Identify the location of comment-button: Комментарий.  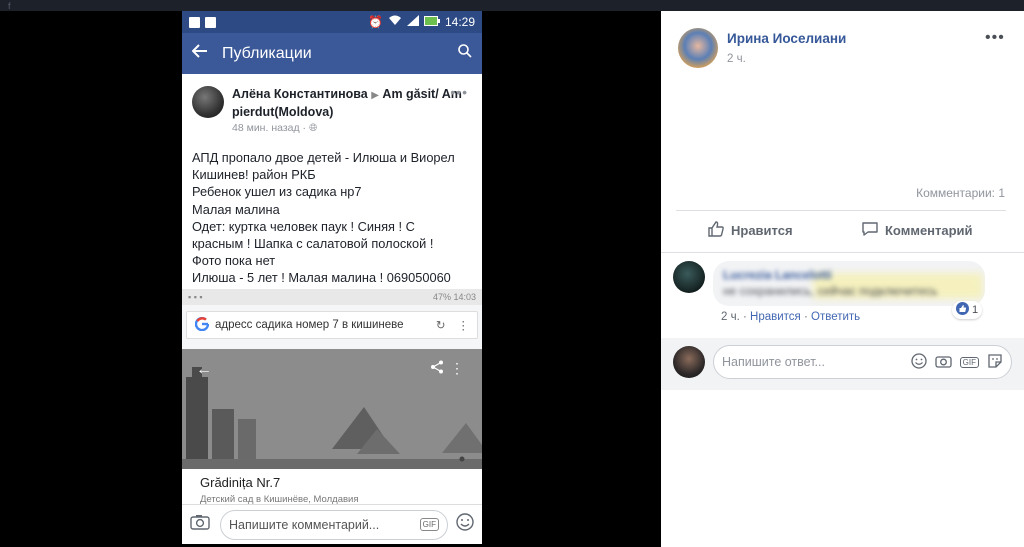
(917, 230).